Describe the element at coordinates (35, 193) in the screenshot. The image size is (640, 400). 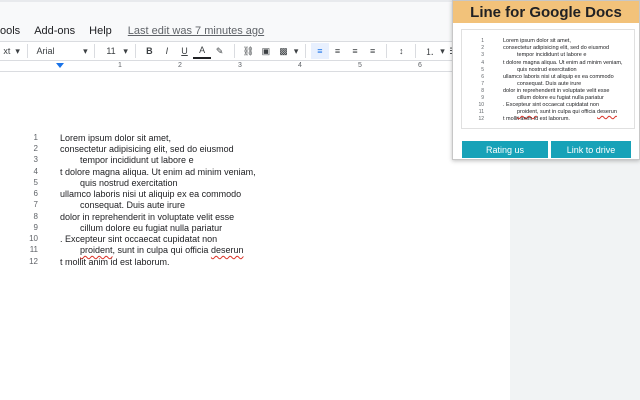
I see `line-number: 6` at that location.